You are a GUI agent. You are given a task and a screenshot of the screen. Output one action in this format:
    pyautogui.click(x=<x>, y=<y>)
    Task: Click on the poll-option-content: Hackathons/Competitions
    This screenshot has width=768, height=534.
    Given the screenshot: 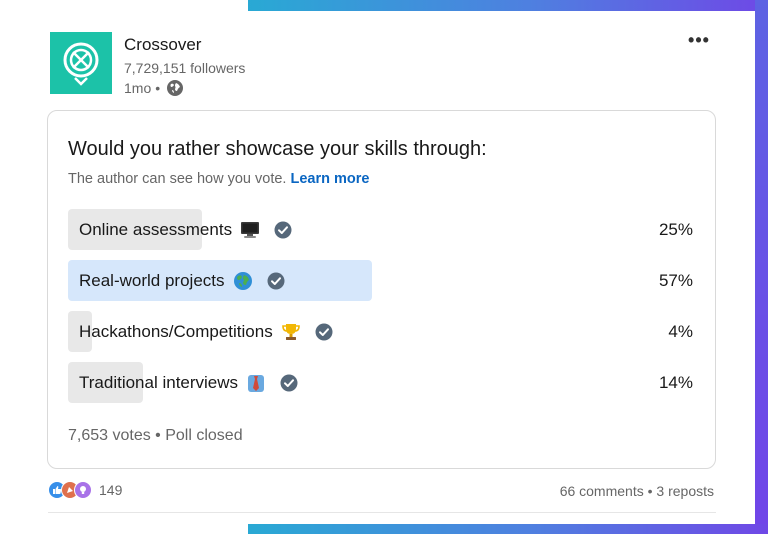 What is the action you would take?
    pyautogui.click(x=206, y=331)
    